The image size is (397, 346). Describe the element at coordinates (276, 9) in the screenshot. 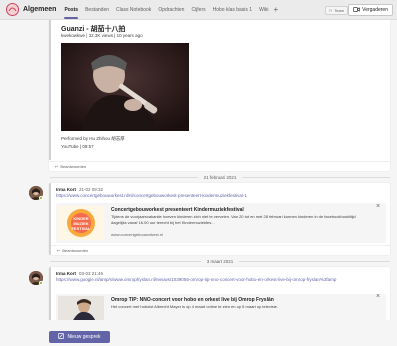

I see `add-tab-button: +` at that location.